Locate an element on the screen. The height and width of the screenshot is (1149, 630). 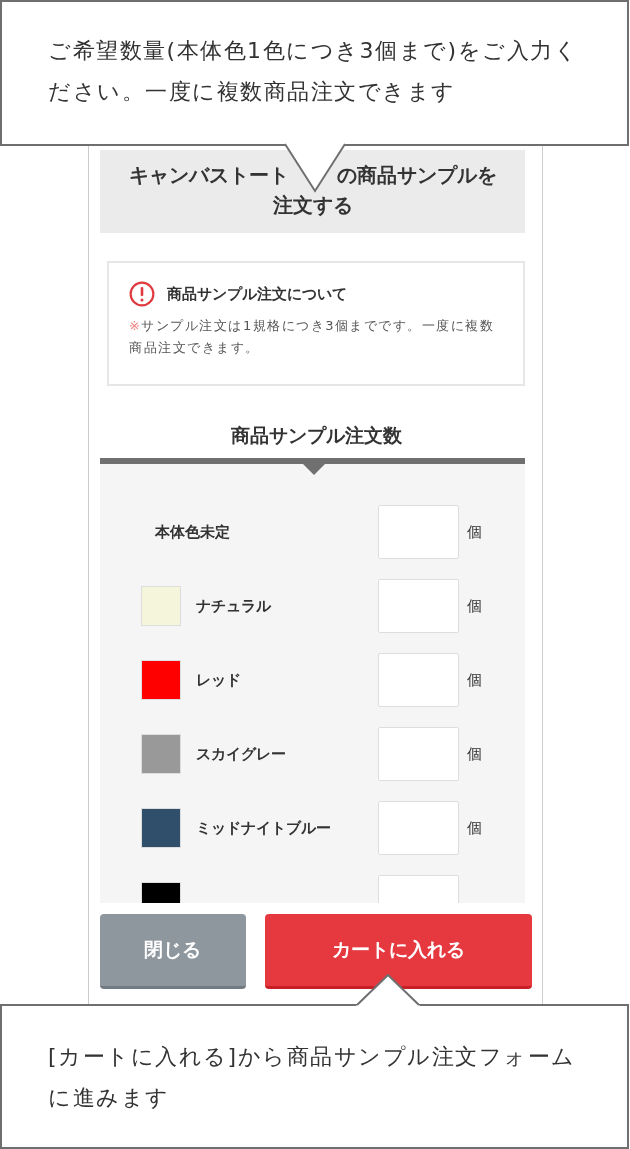
section-heading: 商品サンプル注文数 is located at coordinates (316, 435).